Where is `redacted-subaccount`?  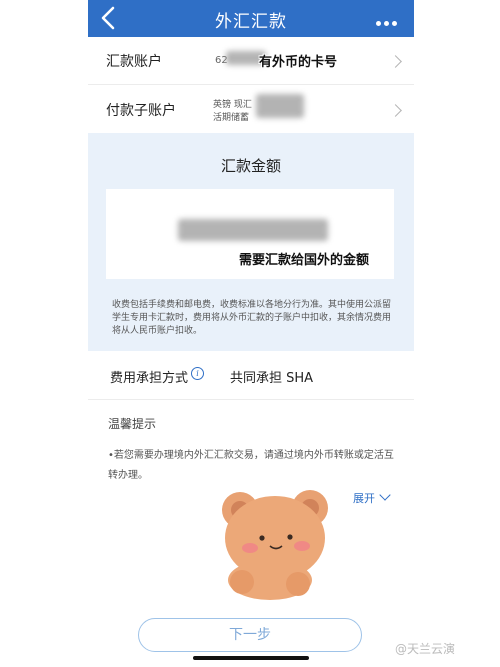
redacted-subaccount is located at coordinates (280, 106).